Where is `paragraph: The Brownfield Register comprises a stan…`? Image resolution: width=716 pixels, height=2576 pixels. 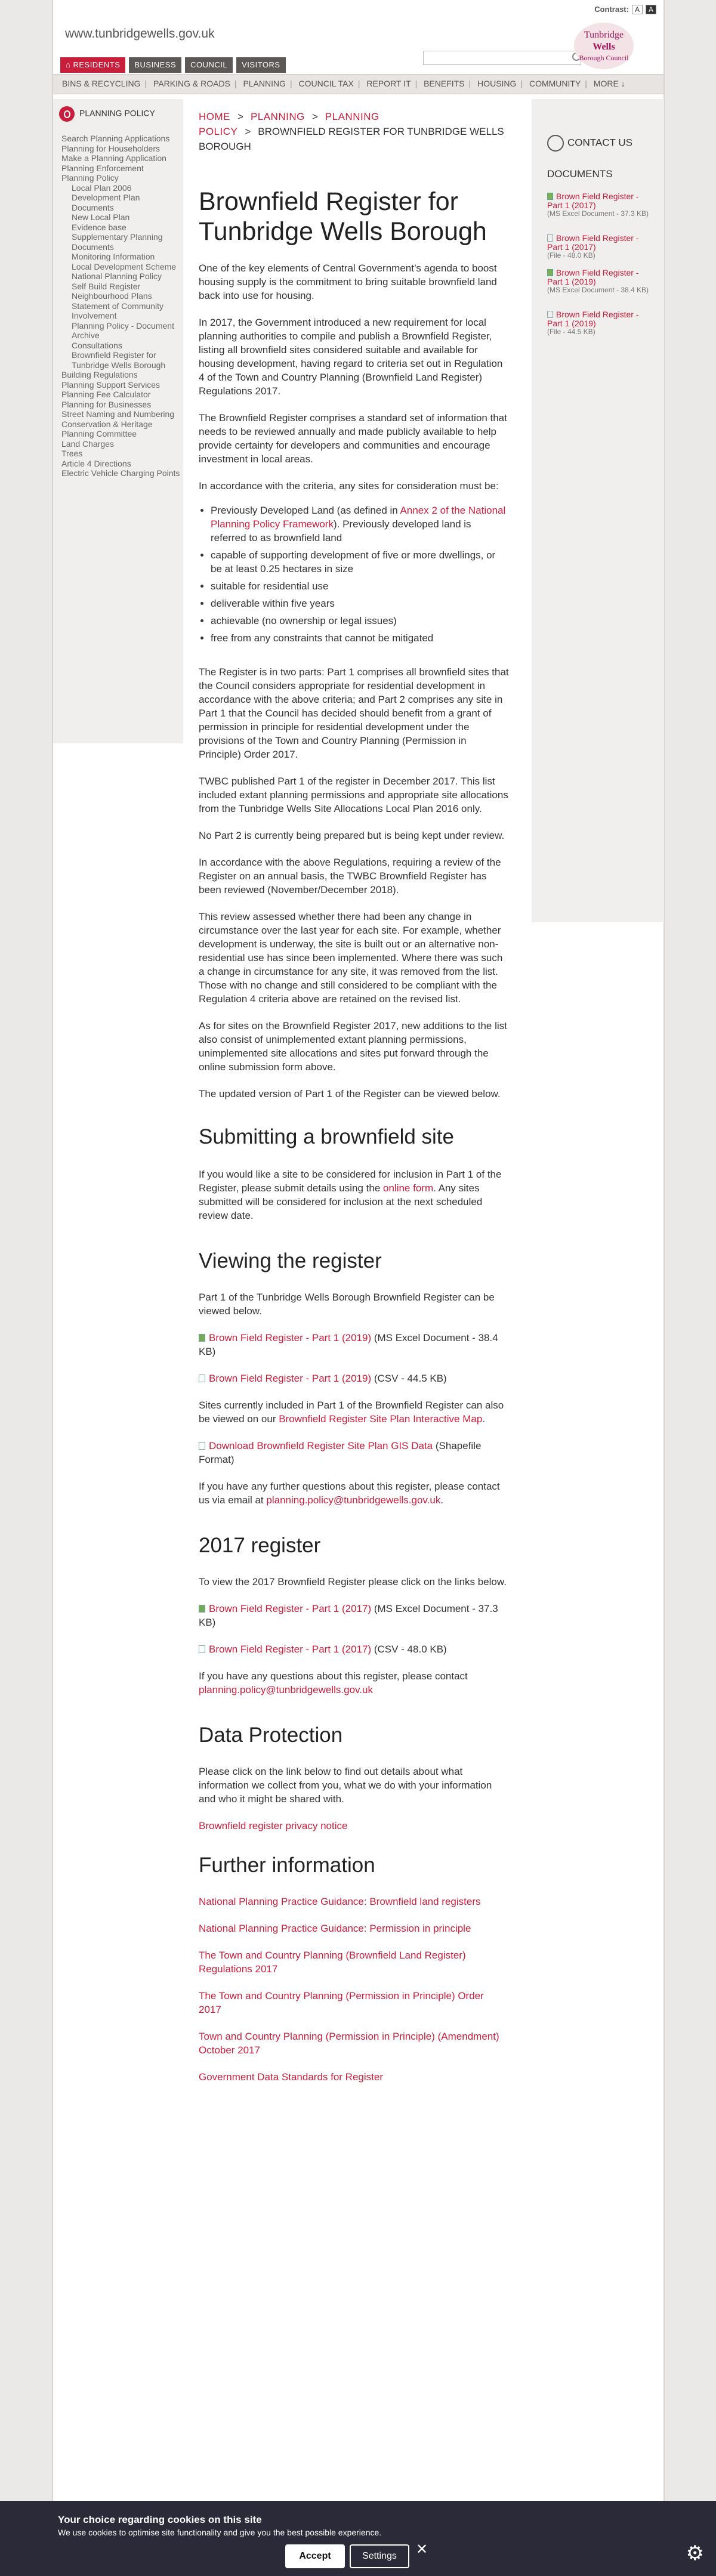
paragraph: The Brownfield Register comprises a stan… is located at coordinates (353, 438).